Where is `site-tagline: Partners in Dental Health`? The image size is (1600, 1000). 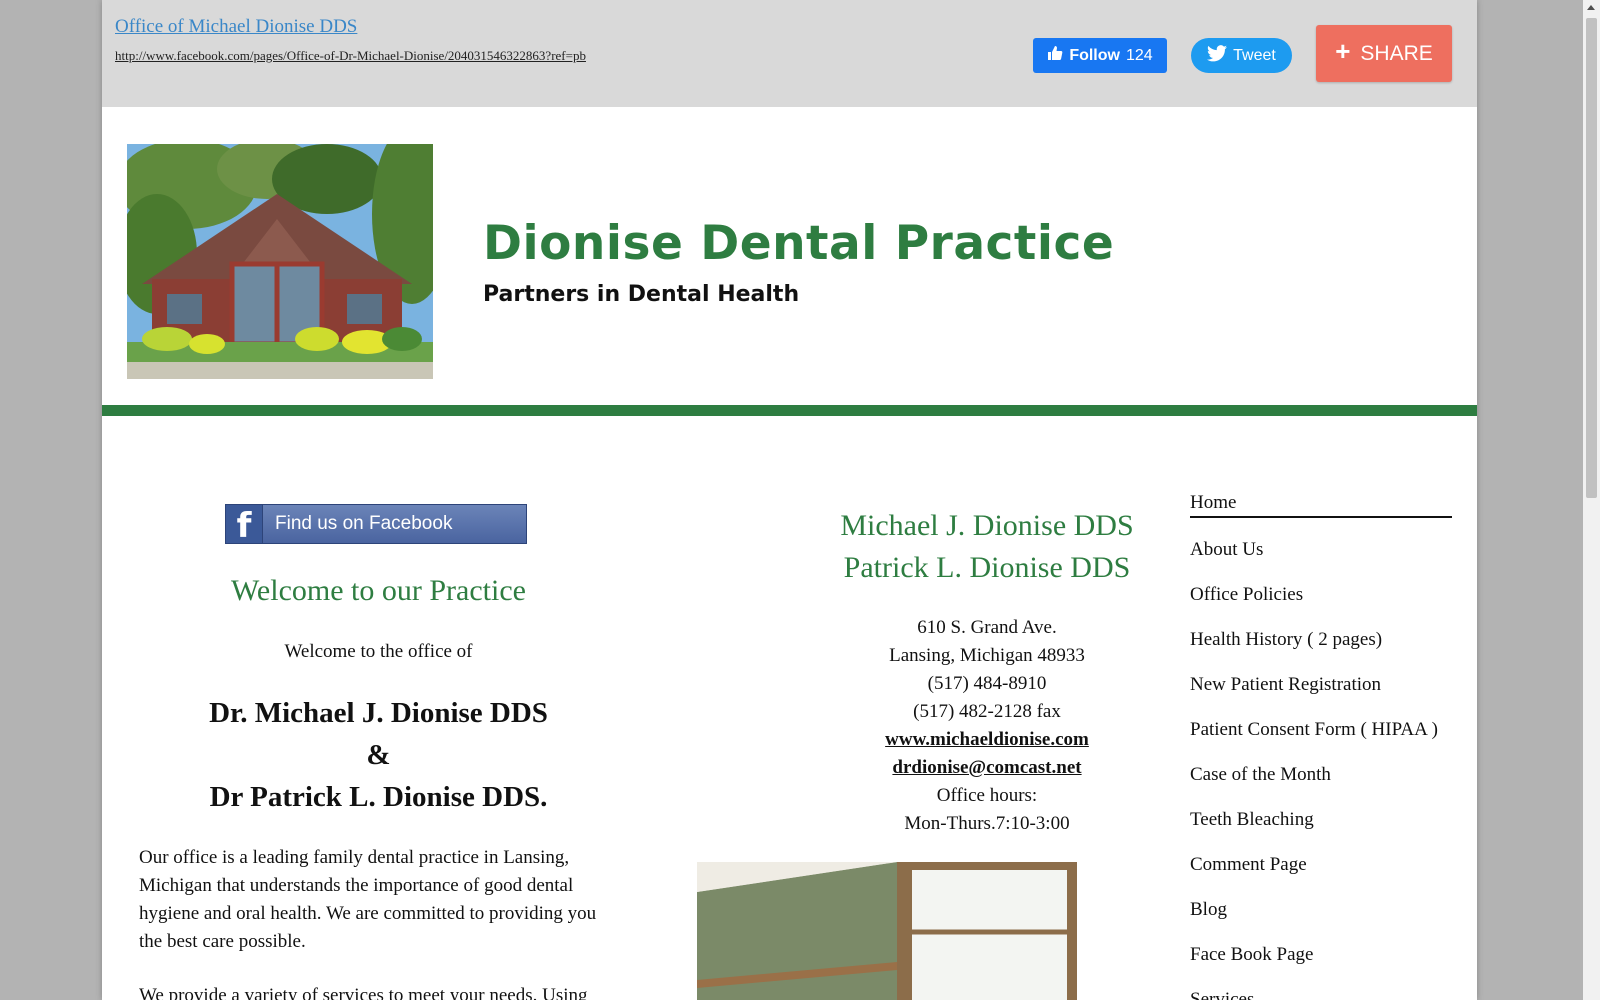
site-tagline: Partners in Dental Health is located at coordinates (641, 294).